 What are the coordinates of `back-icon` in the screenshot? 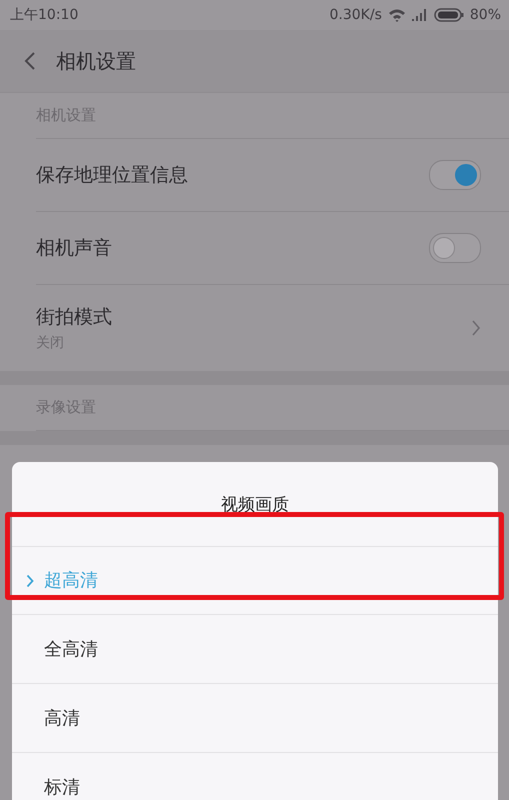 It's located at (30, 61).